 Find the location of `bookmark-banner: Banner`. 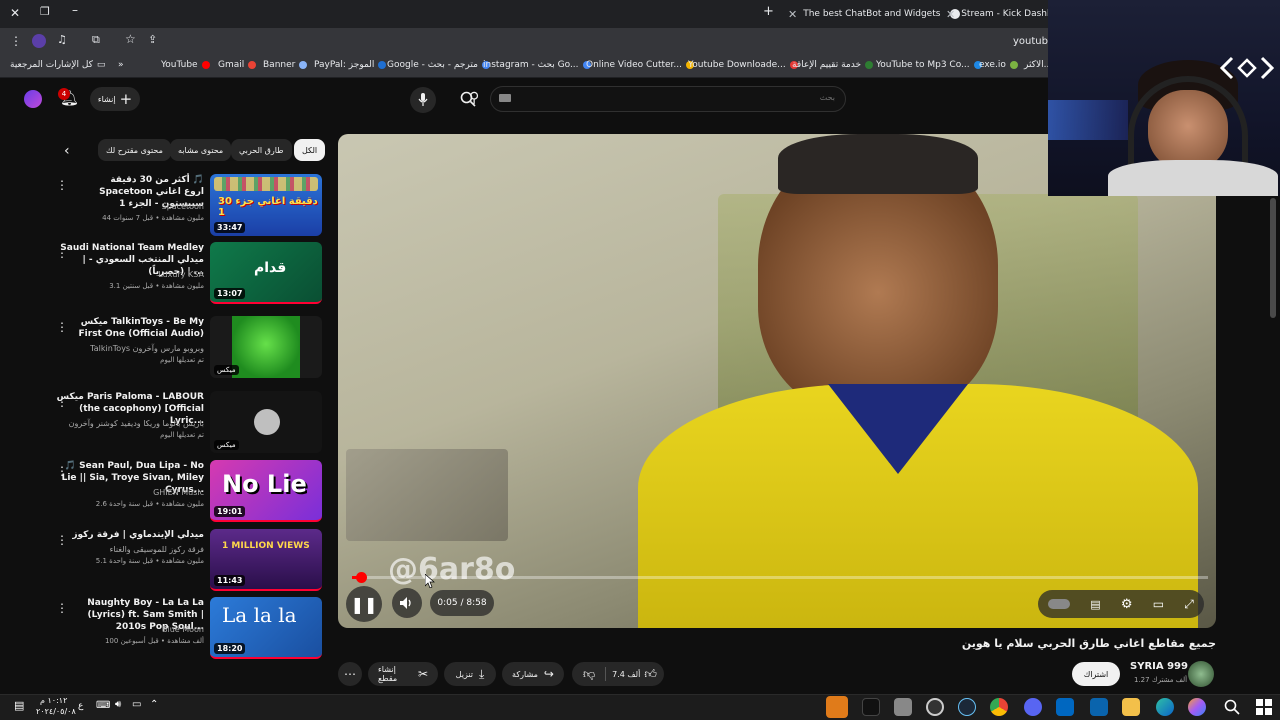

bookmark-banner: Banner is located at coordinates (285, 65).